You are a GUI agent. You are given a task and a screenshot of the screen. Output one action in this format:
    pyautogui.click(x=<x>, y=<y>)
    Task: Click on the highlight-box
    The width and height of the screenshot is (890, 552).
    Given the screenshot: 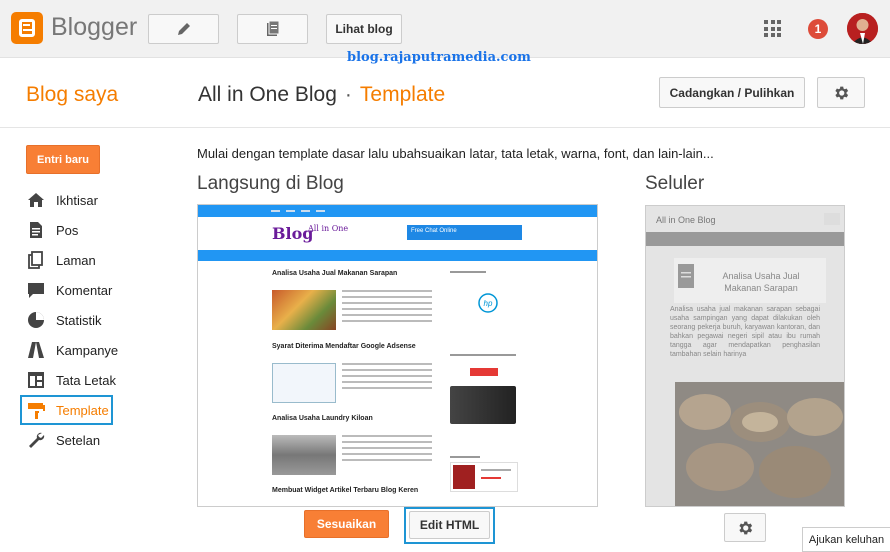 What is the action you would take?
    pyautogui.click(x=66, y=410)
    